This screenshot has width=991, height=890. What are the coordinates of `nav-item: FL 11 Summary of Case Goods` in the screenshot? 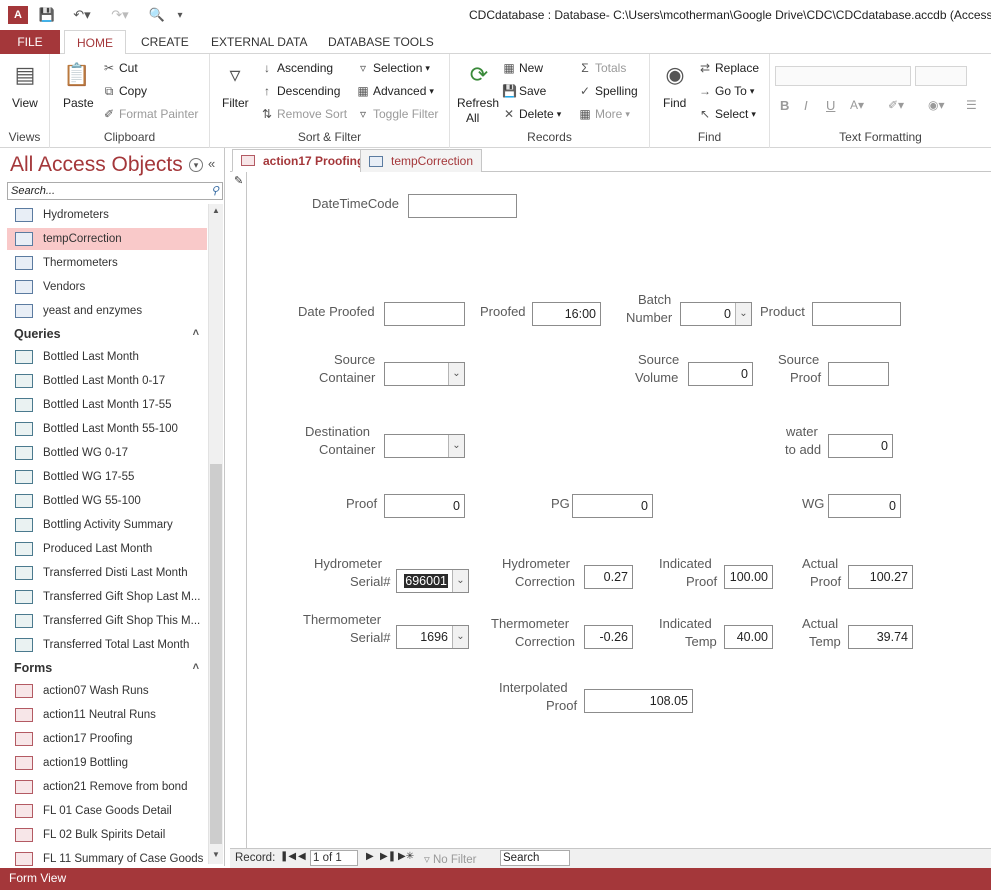 It's located at (107, 859).